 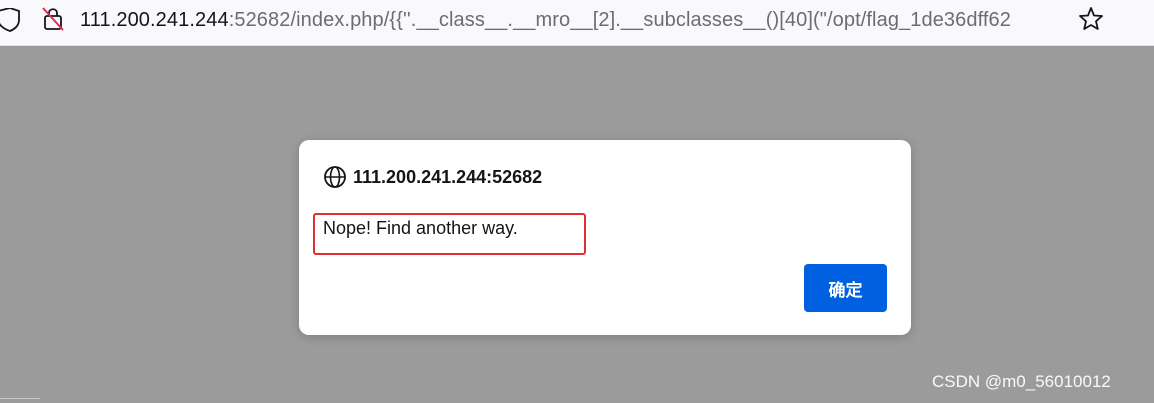 What do you see at coordinates (420, 228) in the screenshot?
I see `dialog-message: Nope! Find another way.` at bounding box center [420, 228].